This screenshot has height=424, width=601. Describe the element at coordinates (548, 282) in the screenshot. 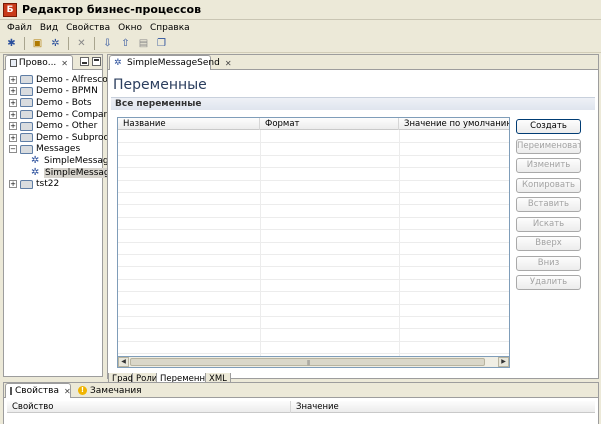

I see `delete-button: Удалить` at that location.